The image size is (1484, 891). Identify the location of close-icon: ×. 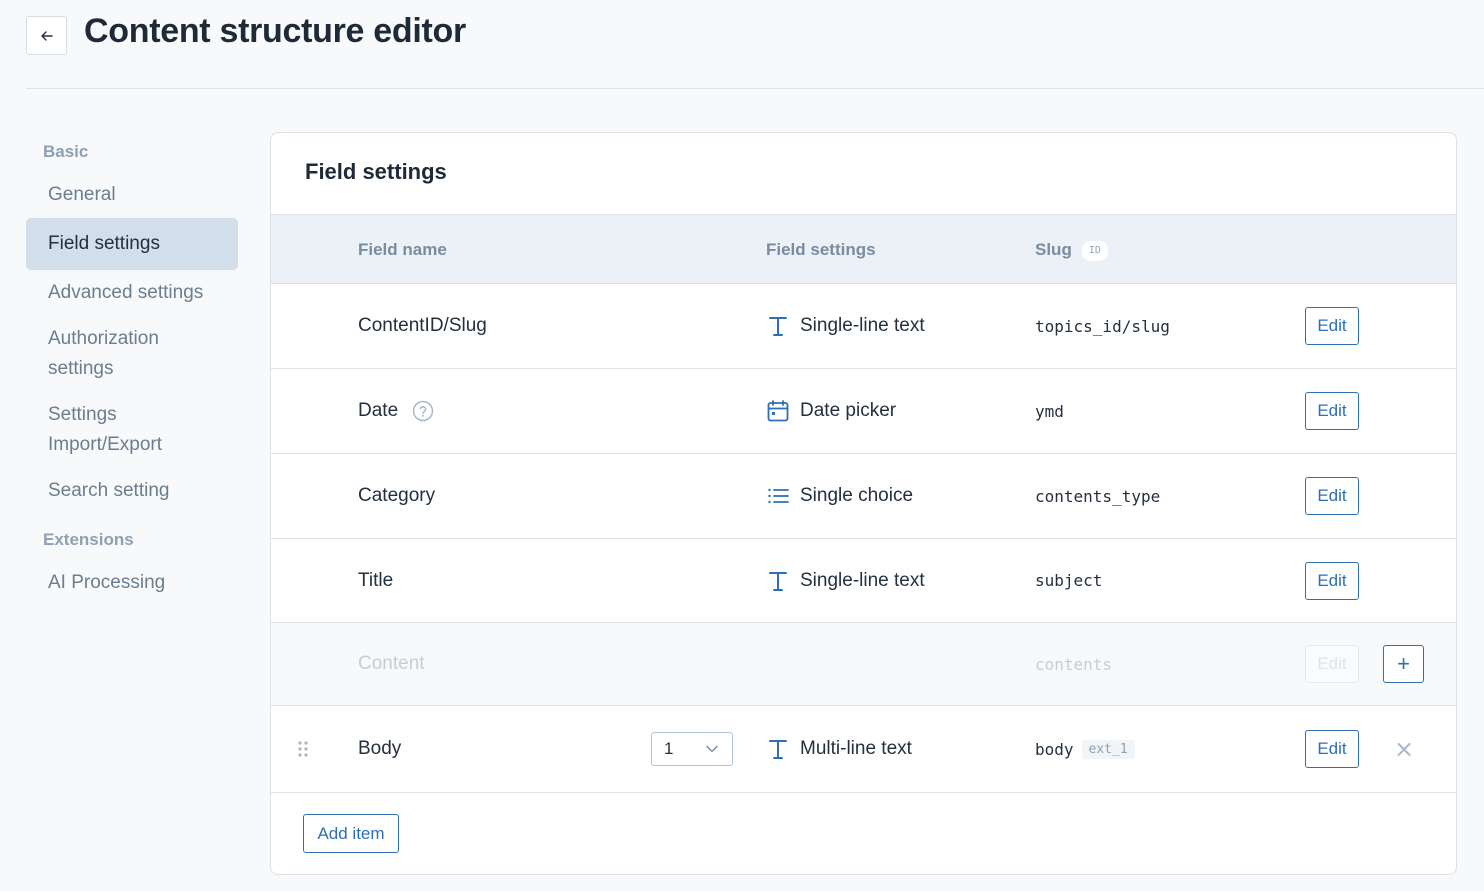
(1404, 749).